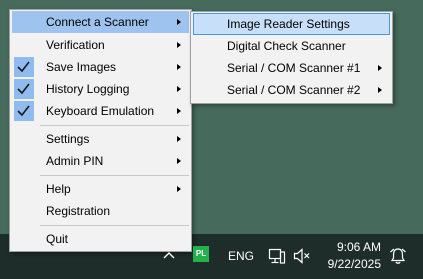 This screenshot has width=423, height=279. What do you see at coordinates (354, 264) in the screenshot?
I see `clock-date: 9/22/2025` at bounding box center [354, 264].